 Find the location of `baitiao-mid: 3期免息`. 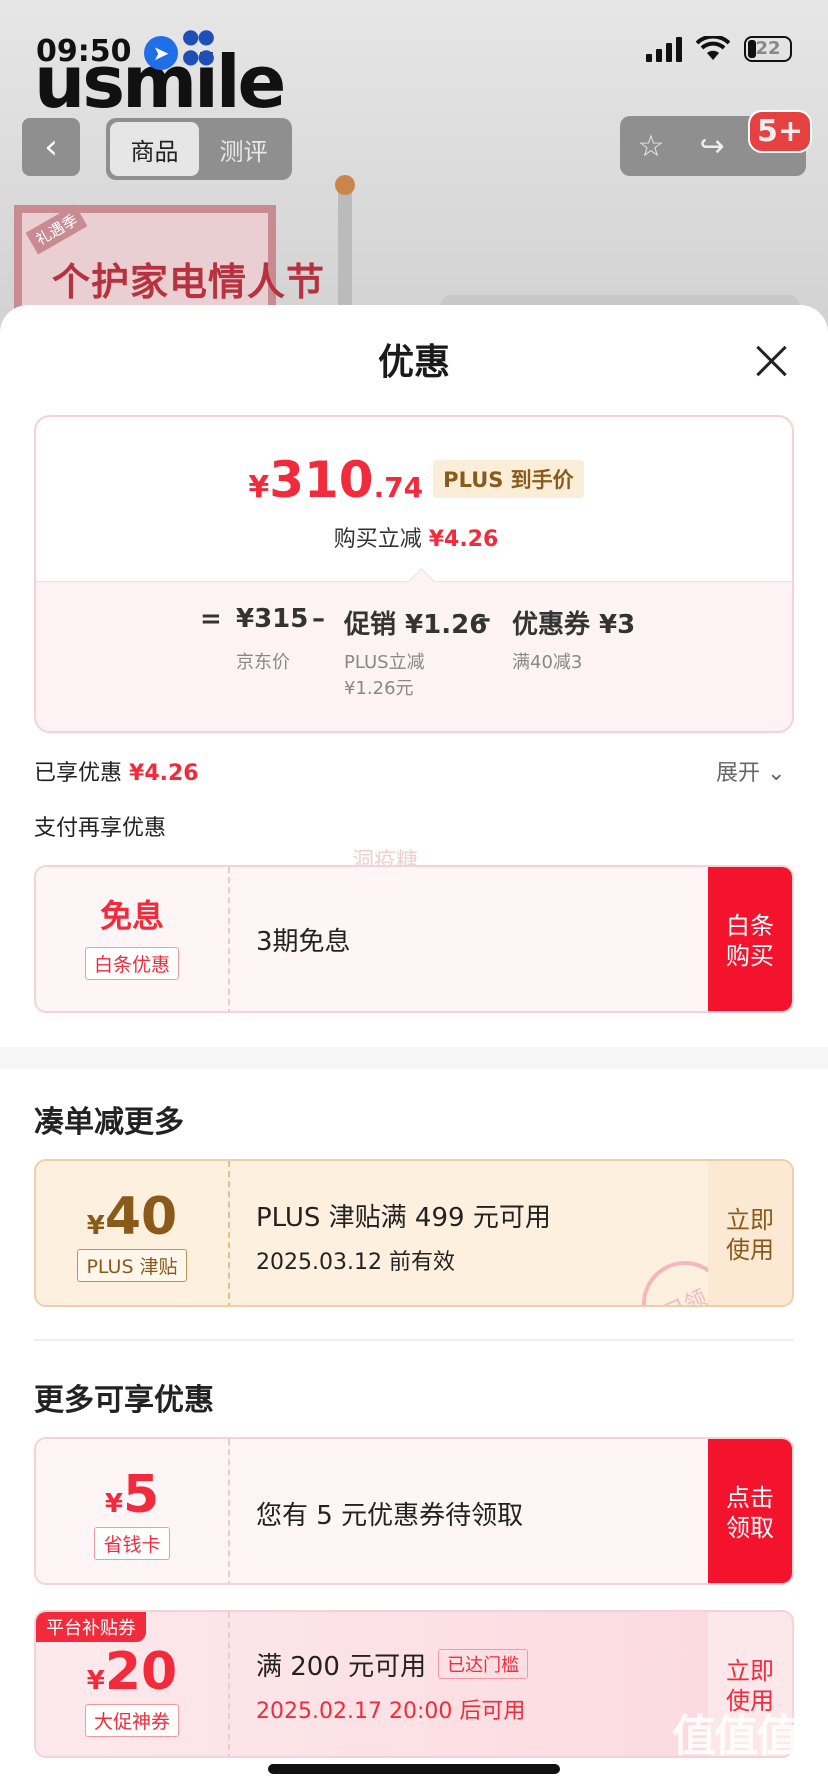

baitiao-mid: 3期免息 is located at coordinates (482, 939).